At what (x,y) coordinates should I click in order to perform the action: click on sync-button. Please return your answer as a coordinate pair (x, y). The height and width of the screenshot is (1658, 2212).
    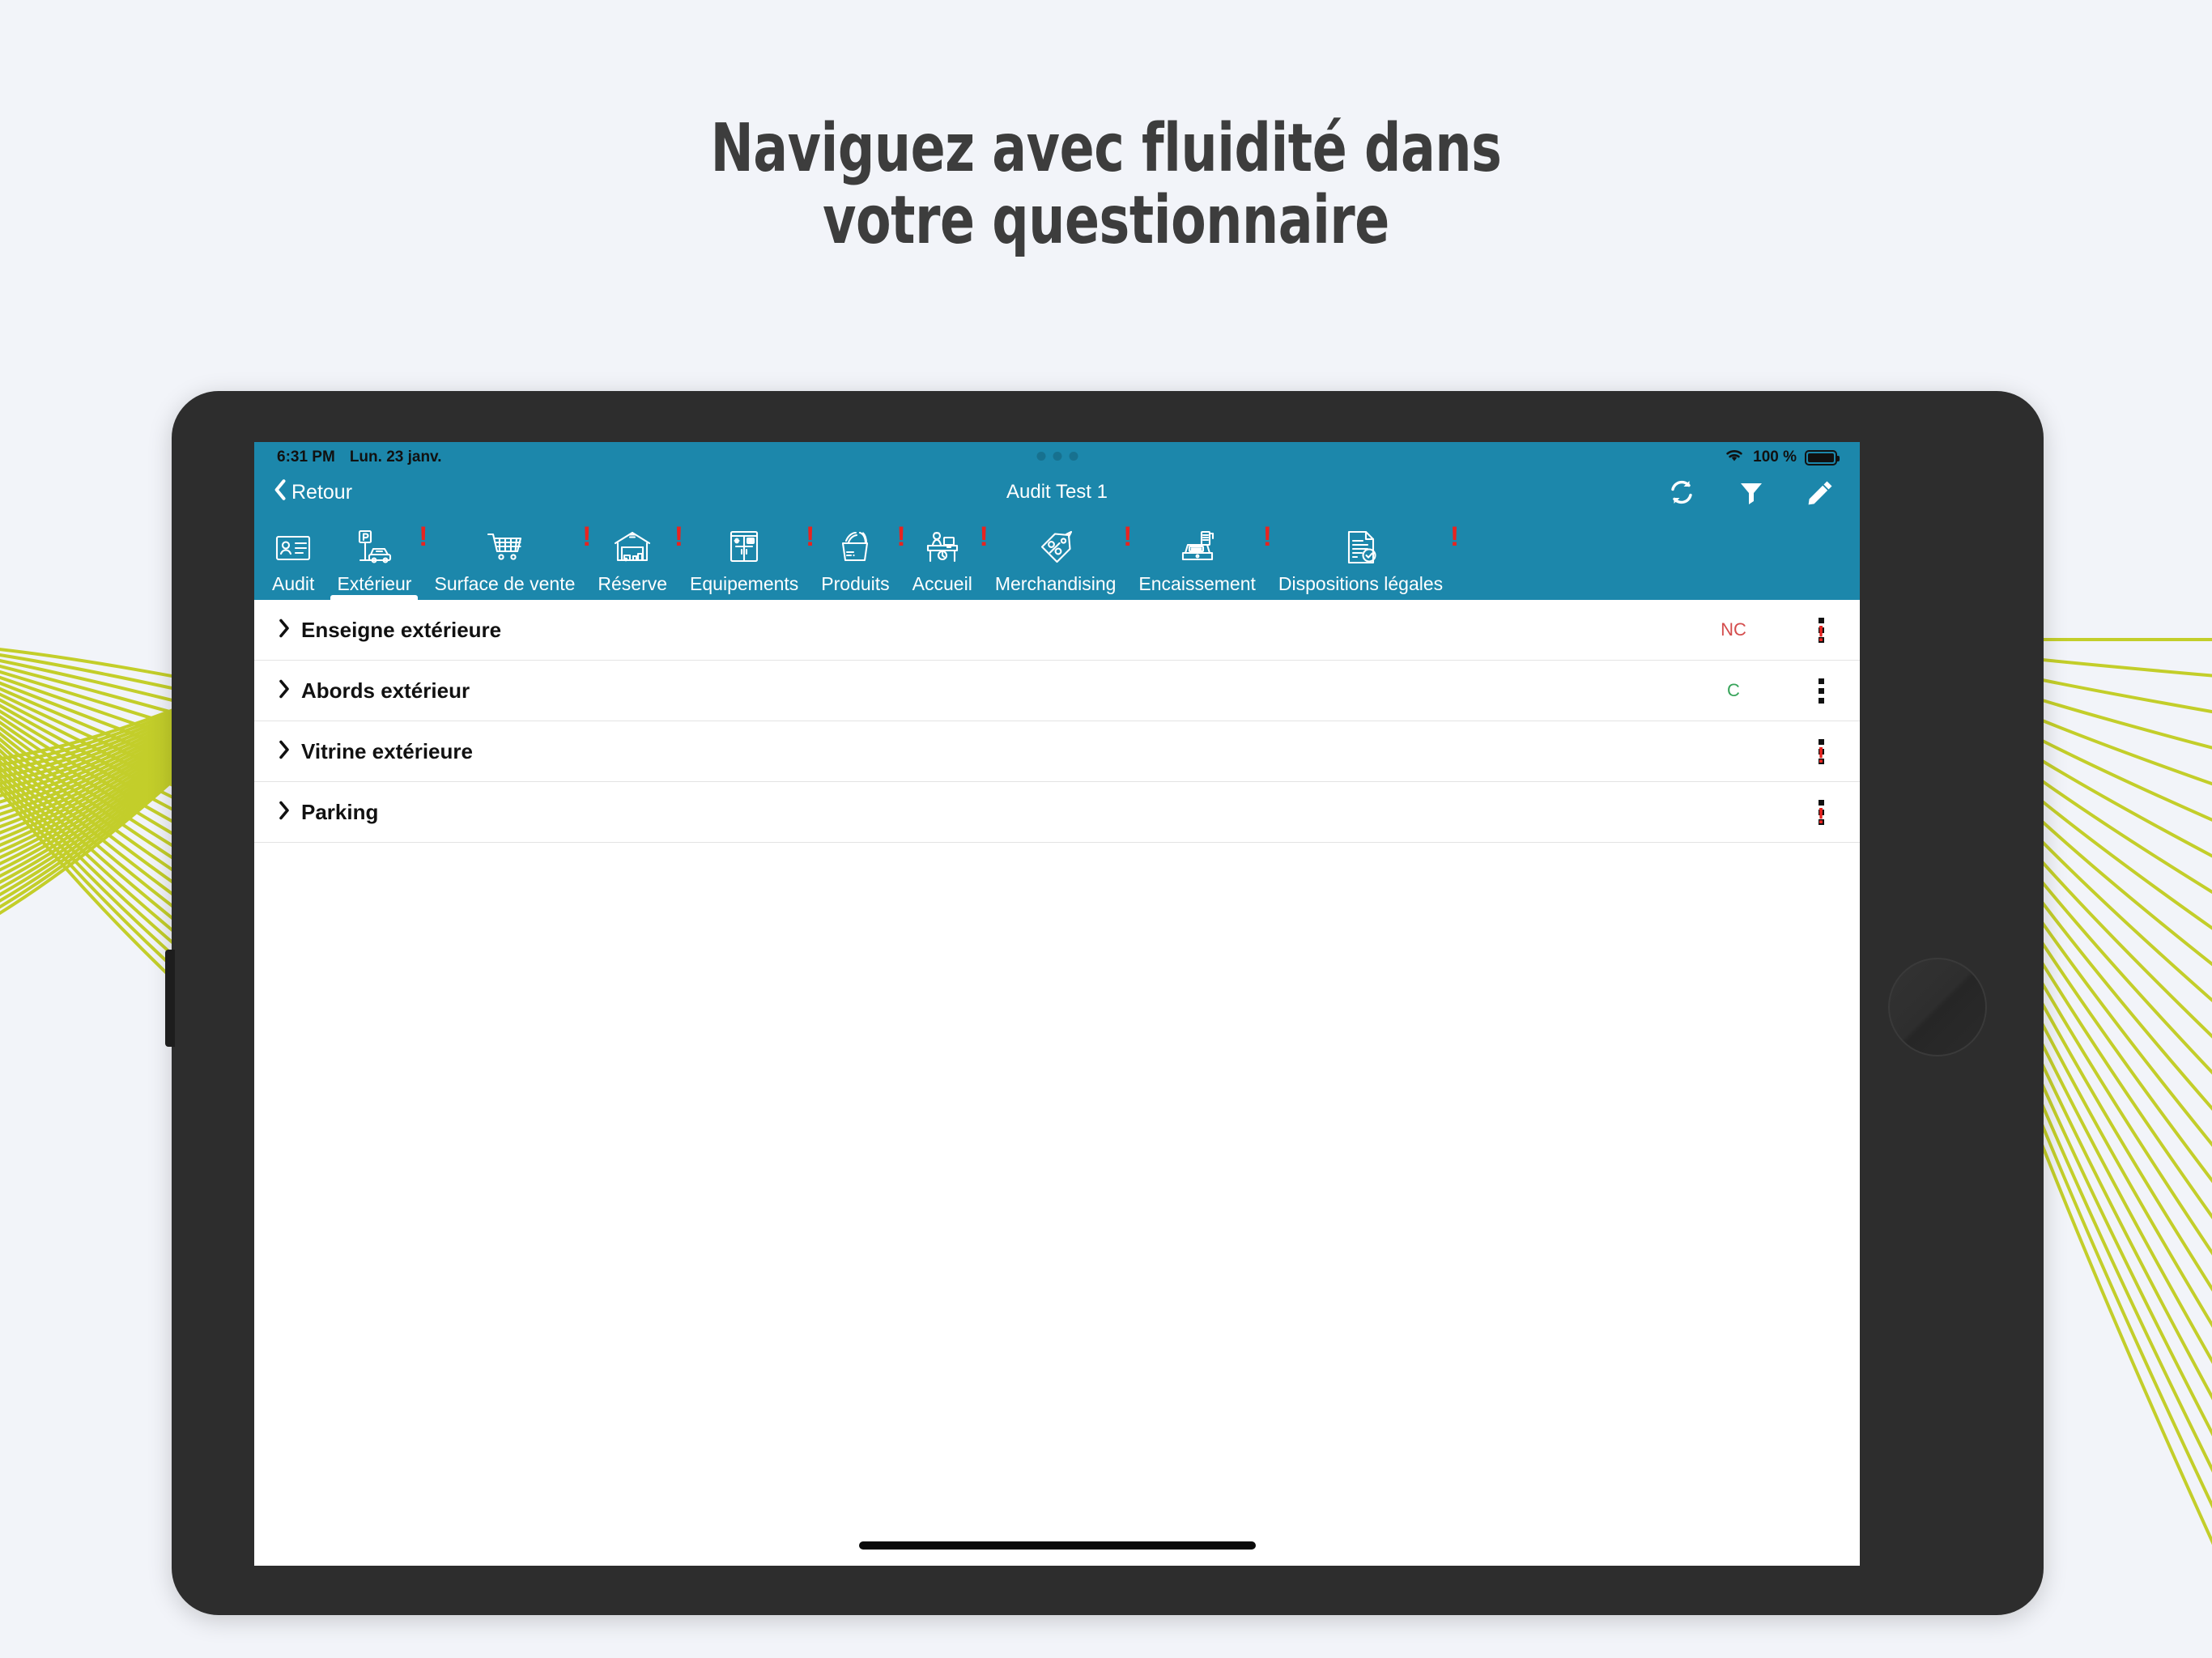
    Looking at the image, I should click on (1681, 492).